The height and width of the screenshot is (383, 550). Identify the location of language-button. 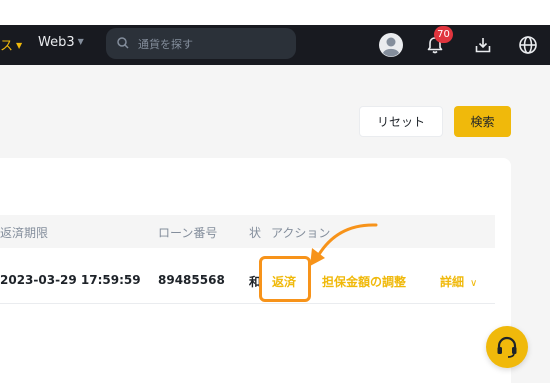
(528, 45).